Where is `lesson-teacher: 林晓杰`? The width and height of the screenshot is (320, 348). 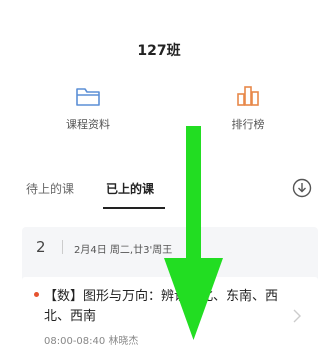
lesson-teacher: 林晓杰 is located at coordinates (123, 341).